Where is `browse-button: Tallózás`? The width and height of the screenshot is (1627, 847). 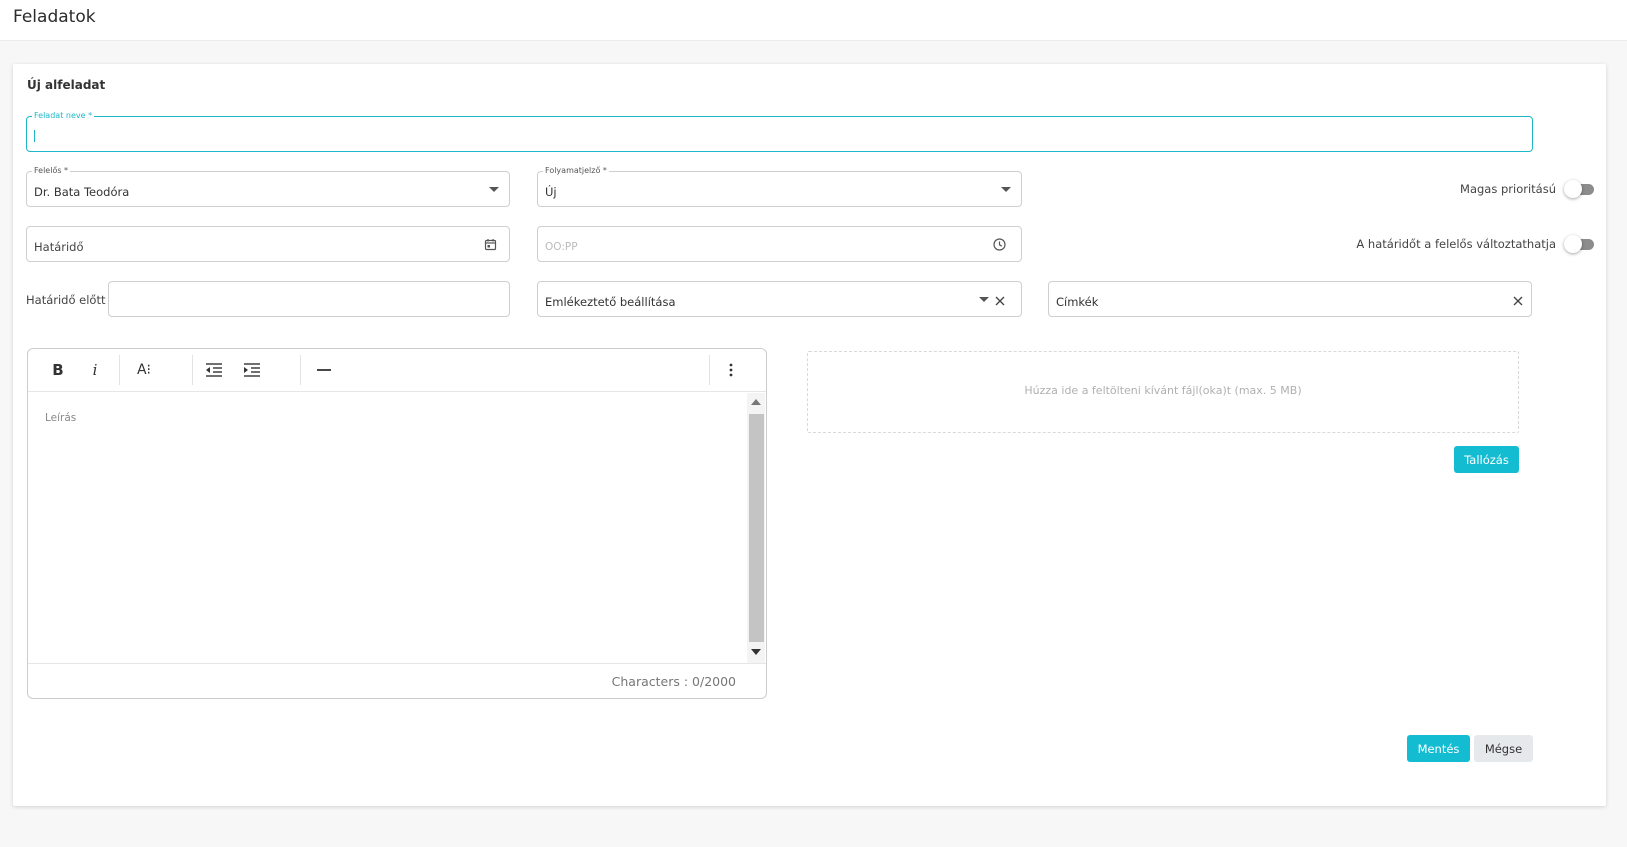 browse-button: Tallózás is located at coordinates (1486, 459).